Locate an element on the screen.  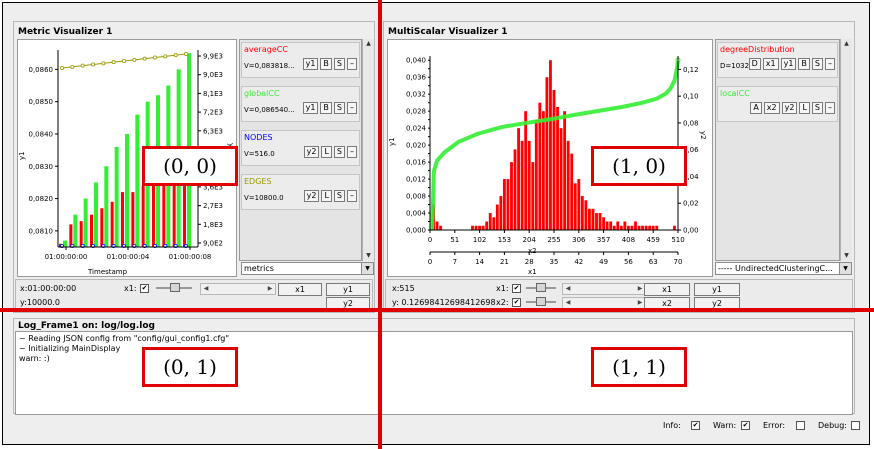
metric-x1-button: x1 is located at coordinates (300, 289).